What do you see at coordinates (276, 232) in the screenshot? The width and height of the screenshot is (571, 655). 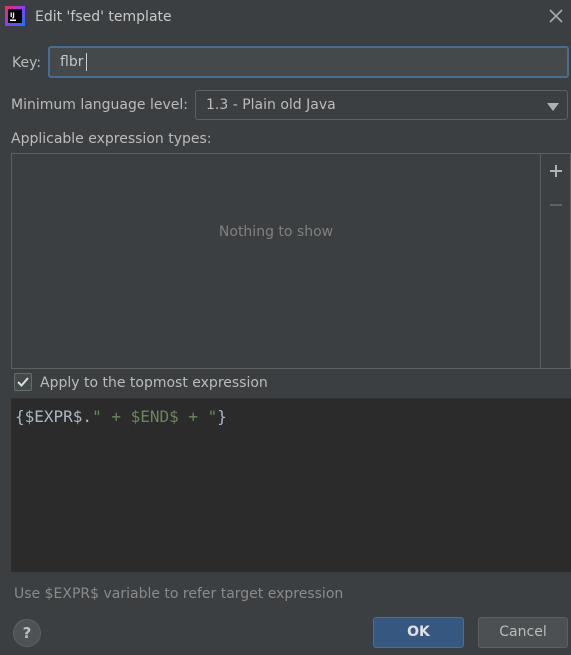 I see `empty-list-text: Nothing to show` at bounding box center [276, 232].